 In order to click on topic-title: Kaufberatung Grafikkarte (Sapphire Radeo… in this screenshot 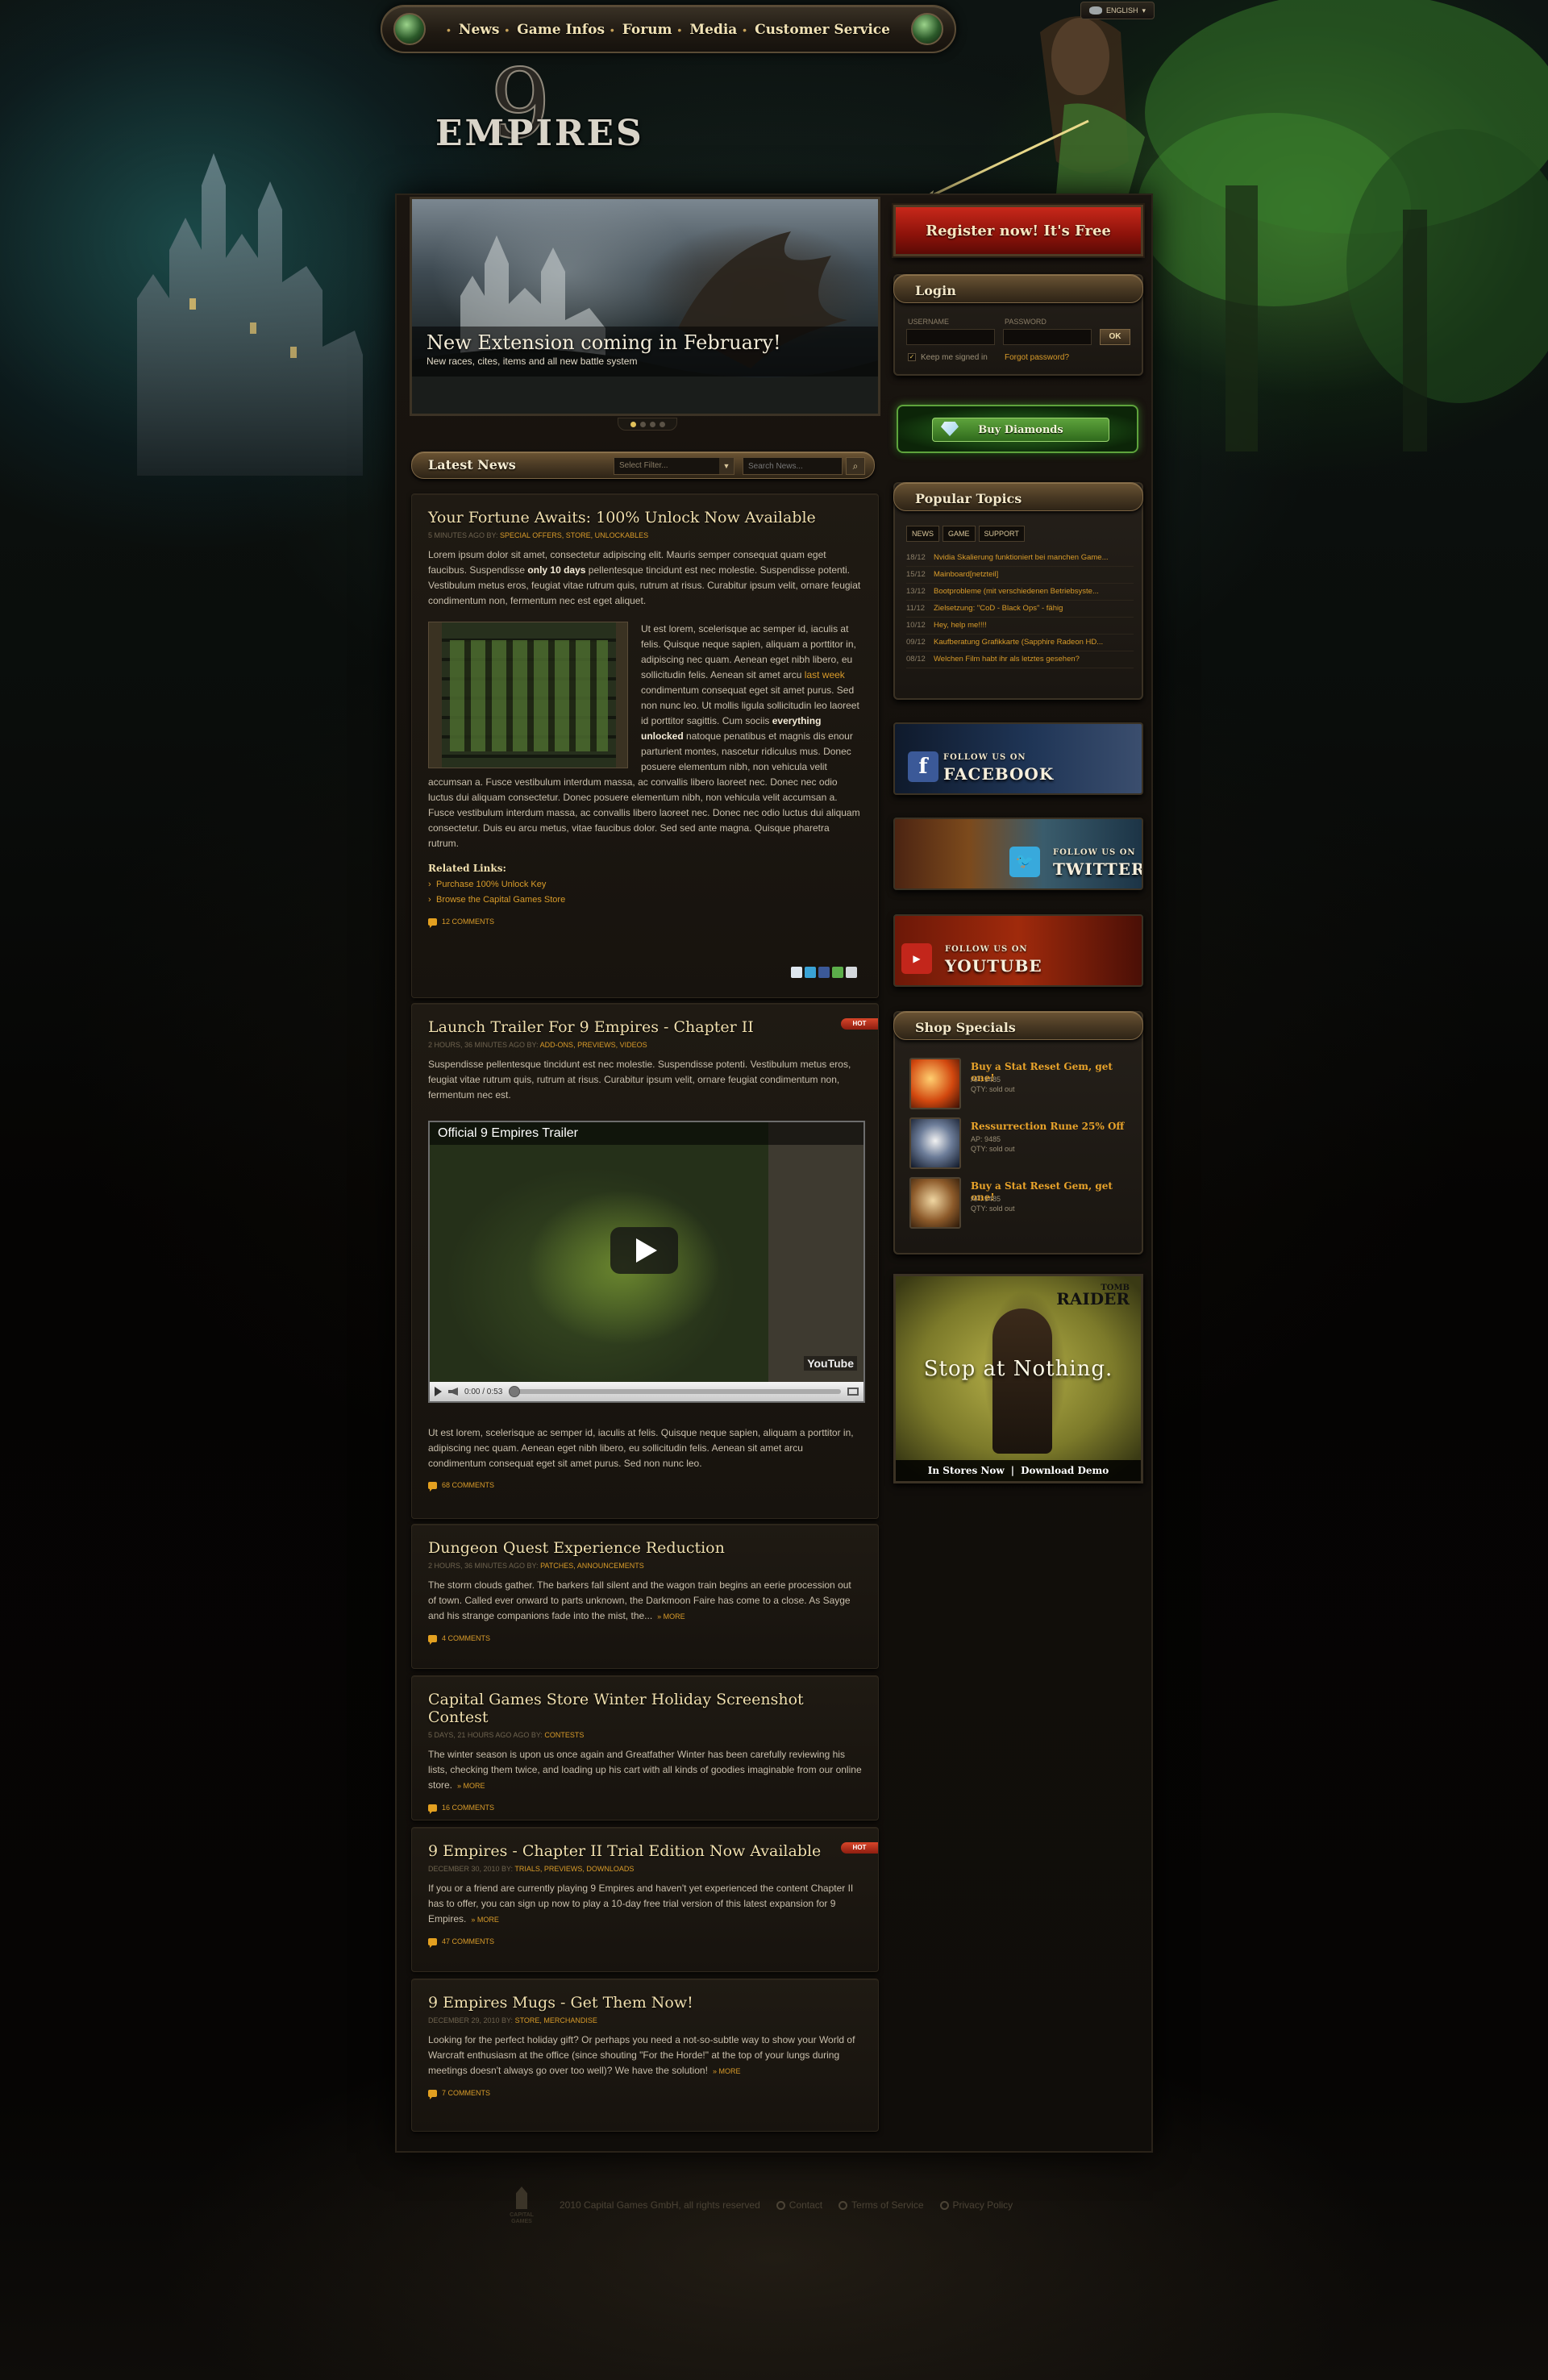, I will do `click(1018, 643)`.